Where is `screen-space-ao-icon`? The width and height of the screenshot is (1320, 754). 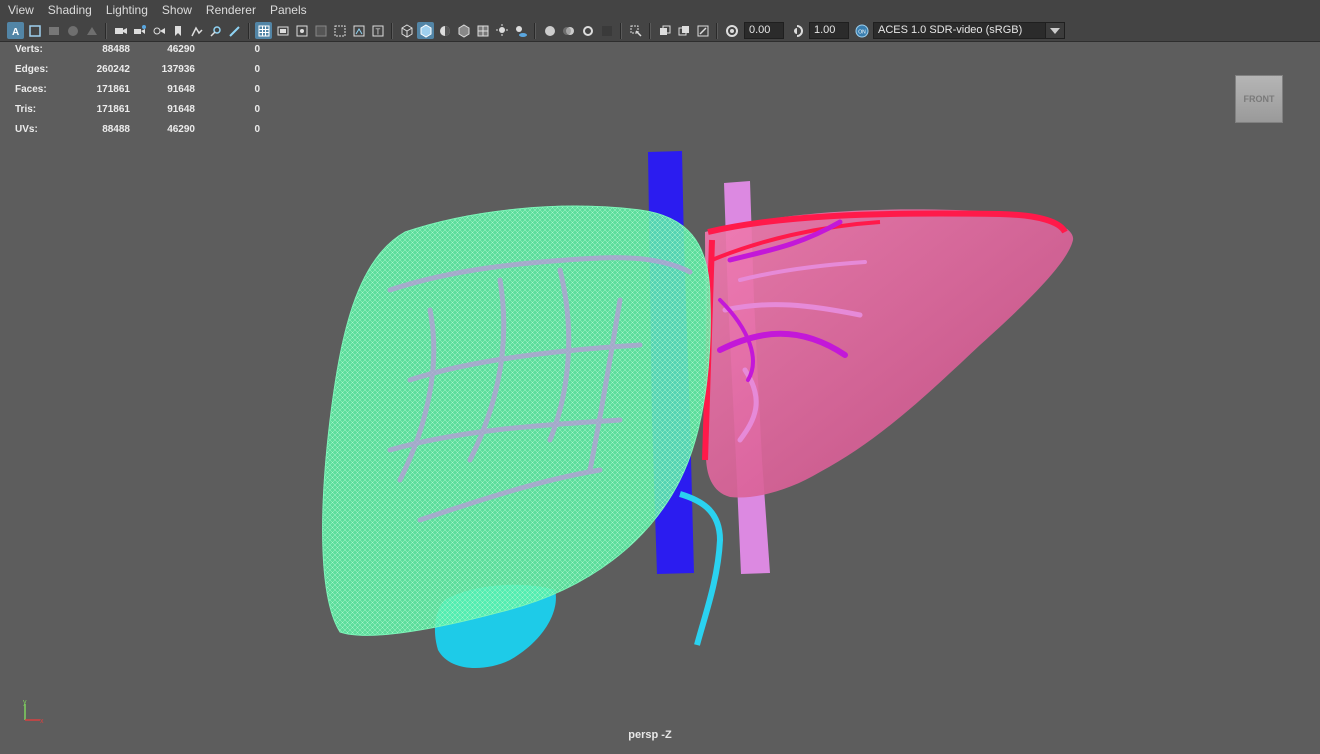
screen-space-ao-icon is located at coordinates (549, 30).